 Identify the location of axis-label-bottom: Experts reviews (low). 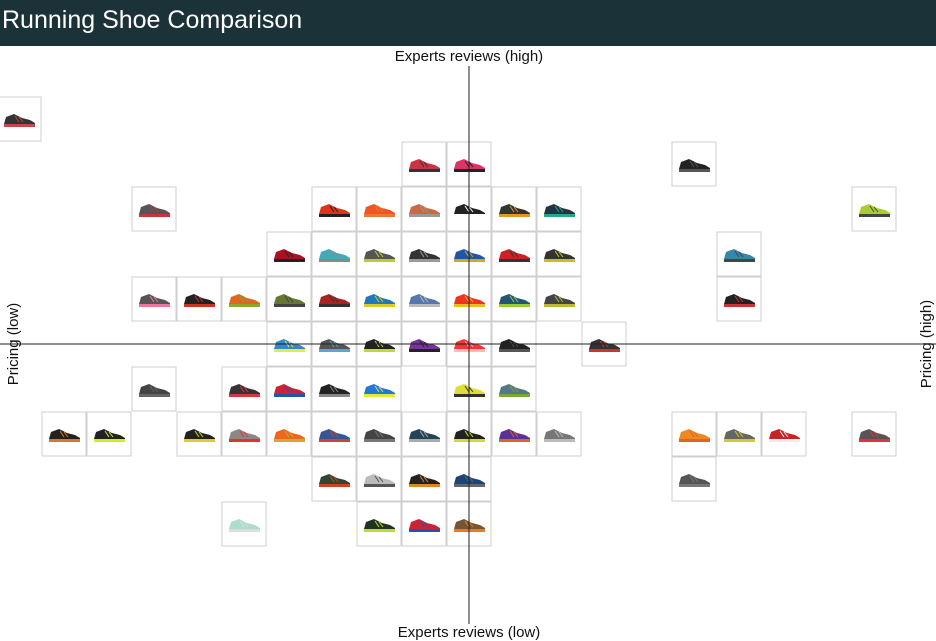
(469, 632).